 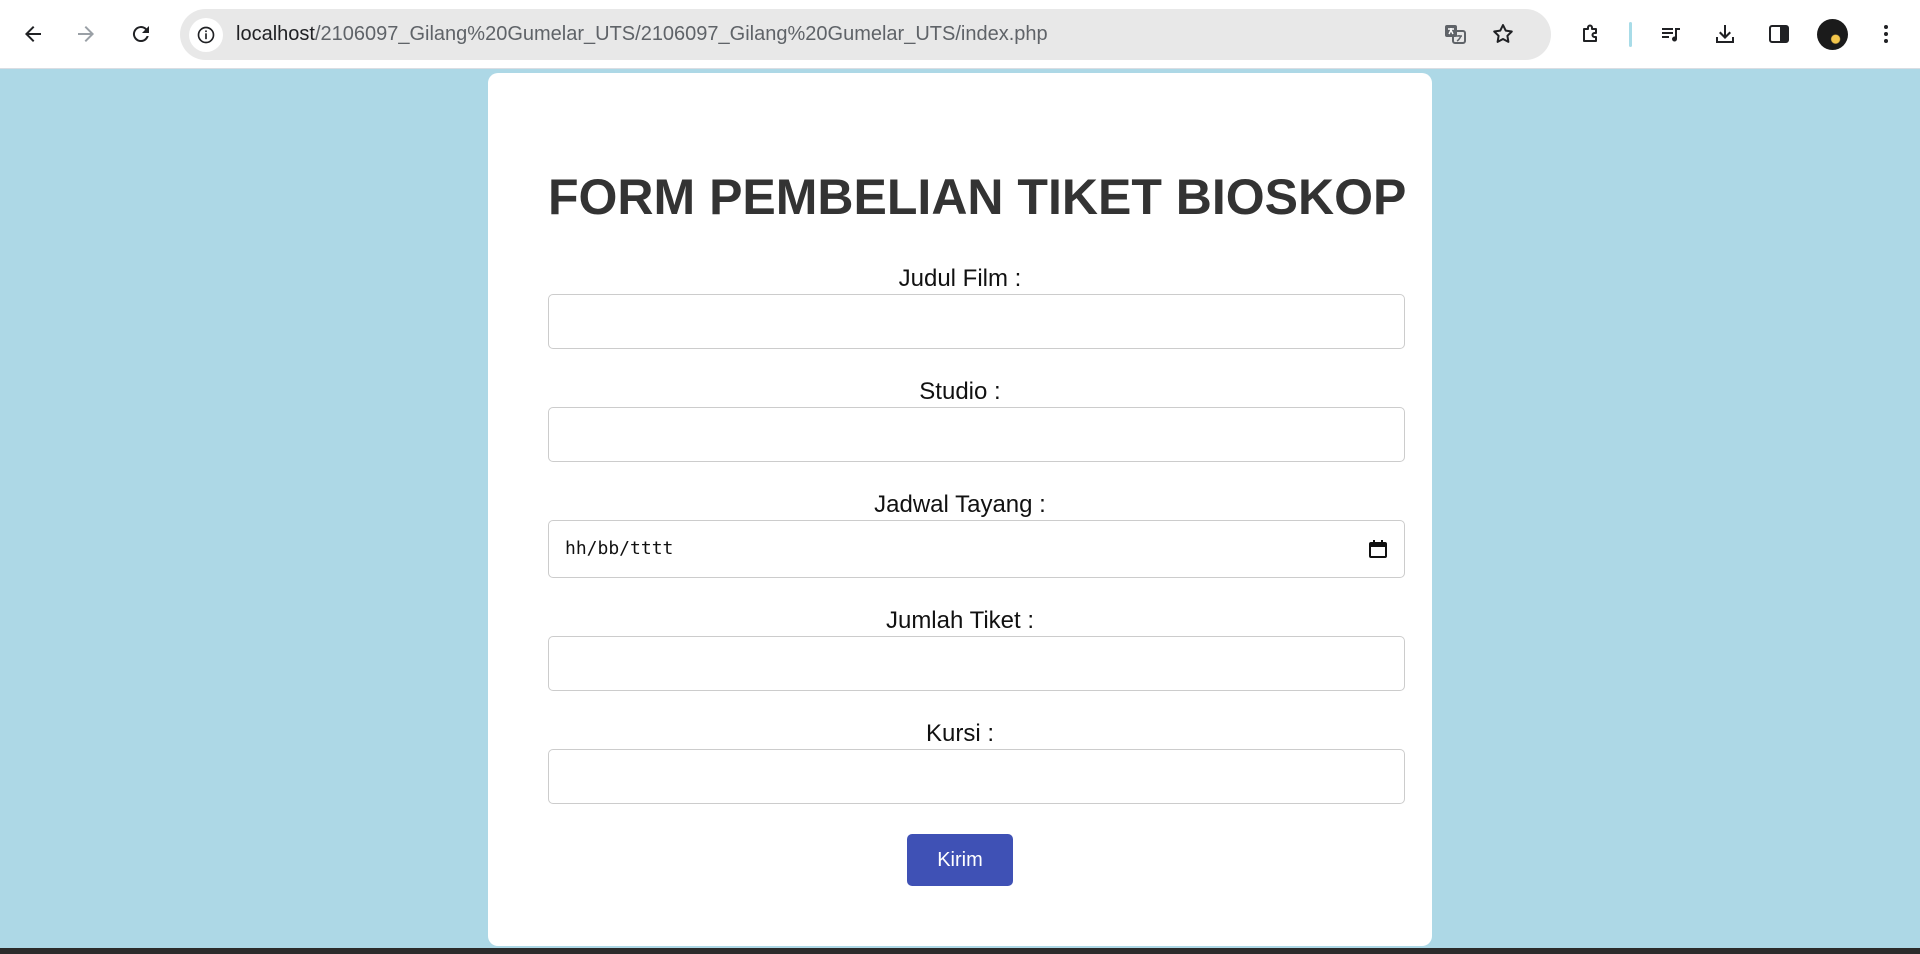 I want to click on side-panel-icon, so click(x=1779, y=34).